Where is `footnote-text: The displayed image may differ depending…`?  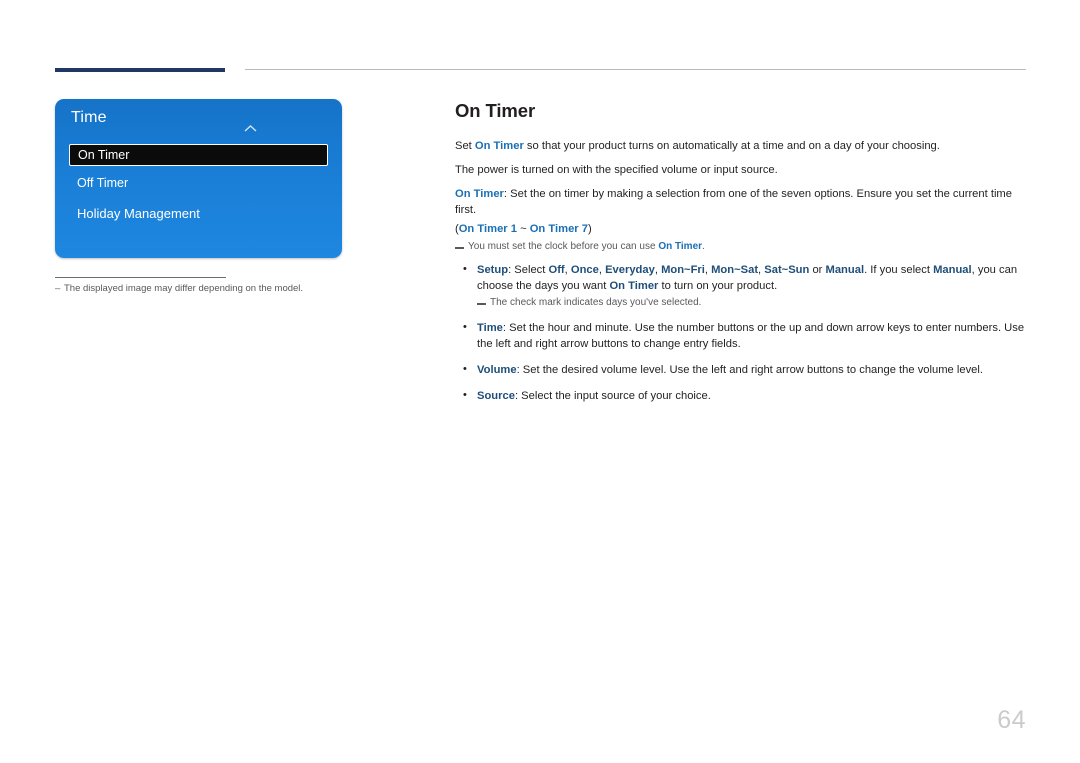
footnote-text: The displayed image may differ depending… is located at coordinates (184, 288).